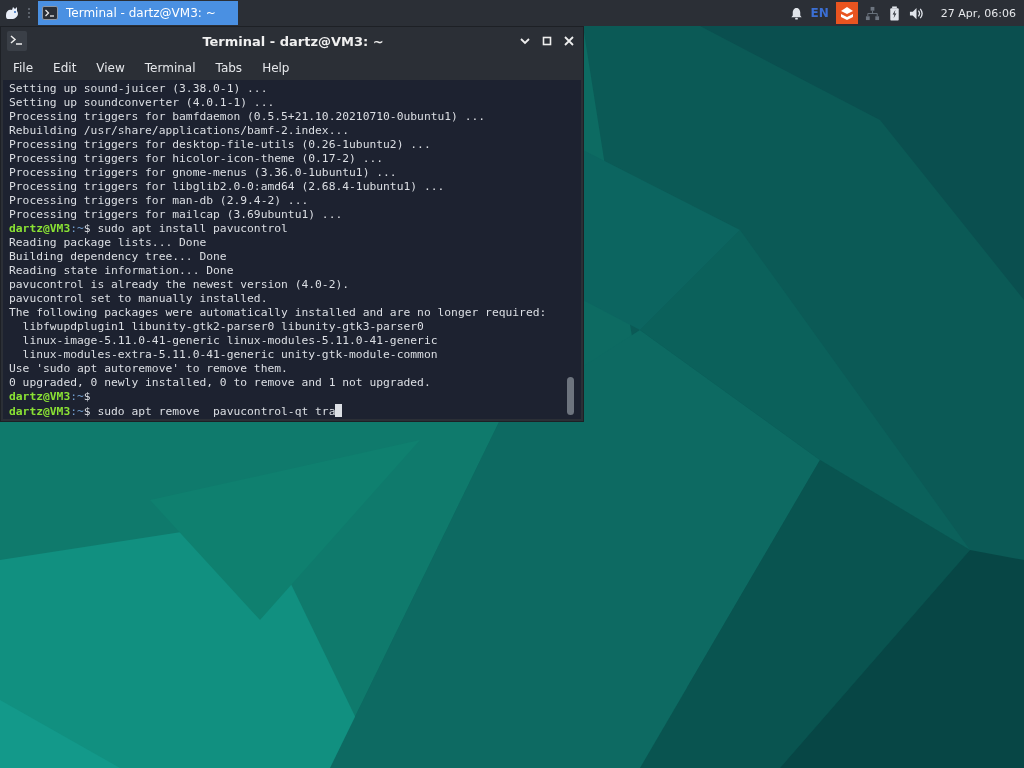  I want to click on command-text: $ sudo apt install pavucontrol, so click(185, 228).